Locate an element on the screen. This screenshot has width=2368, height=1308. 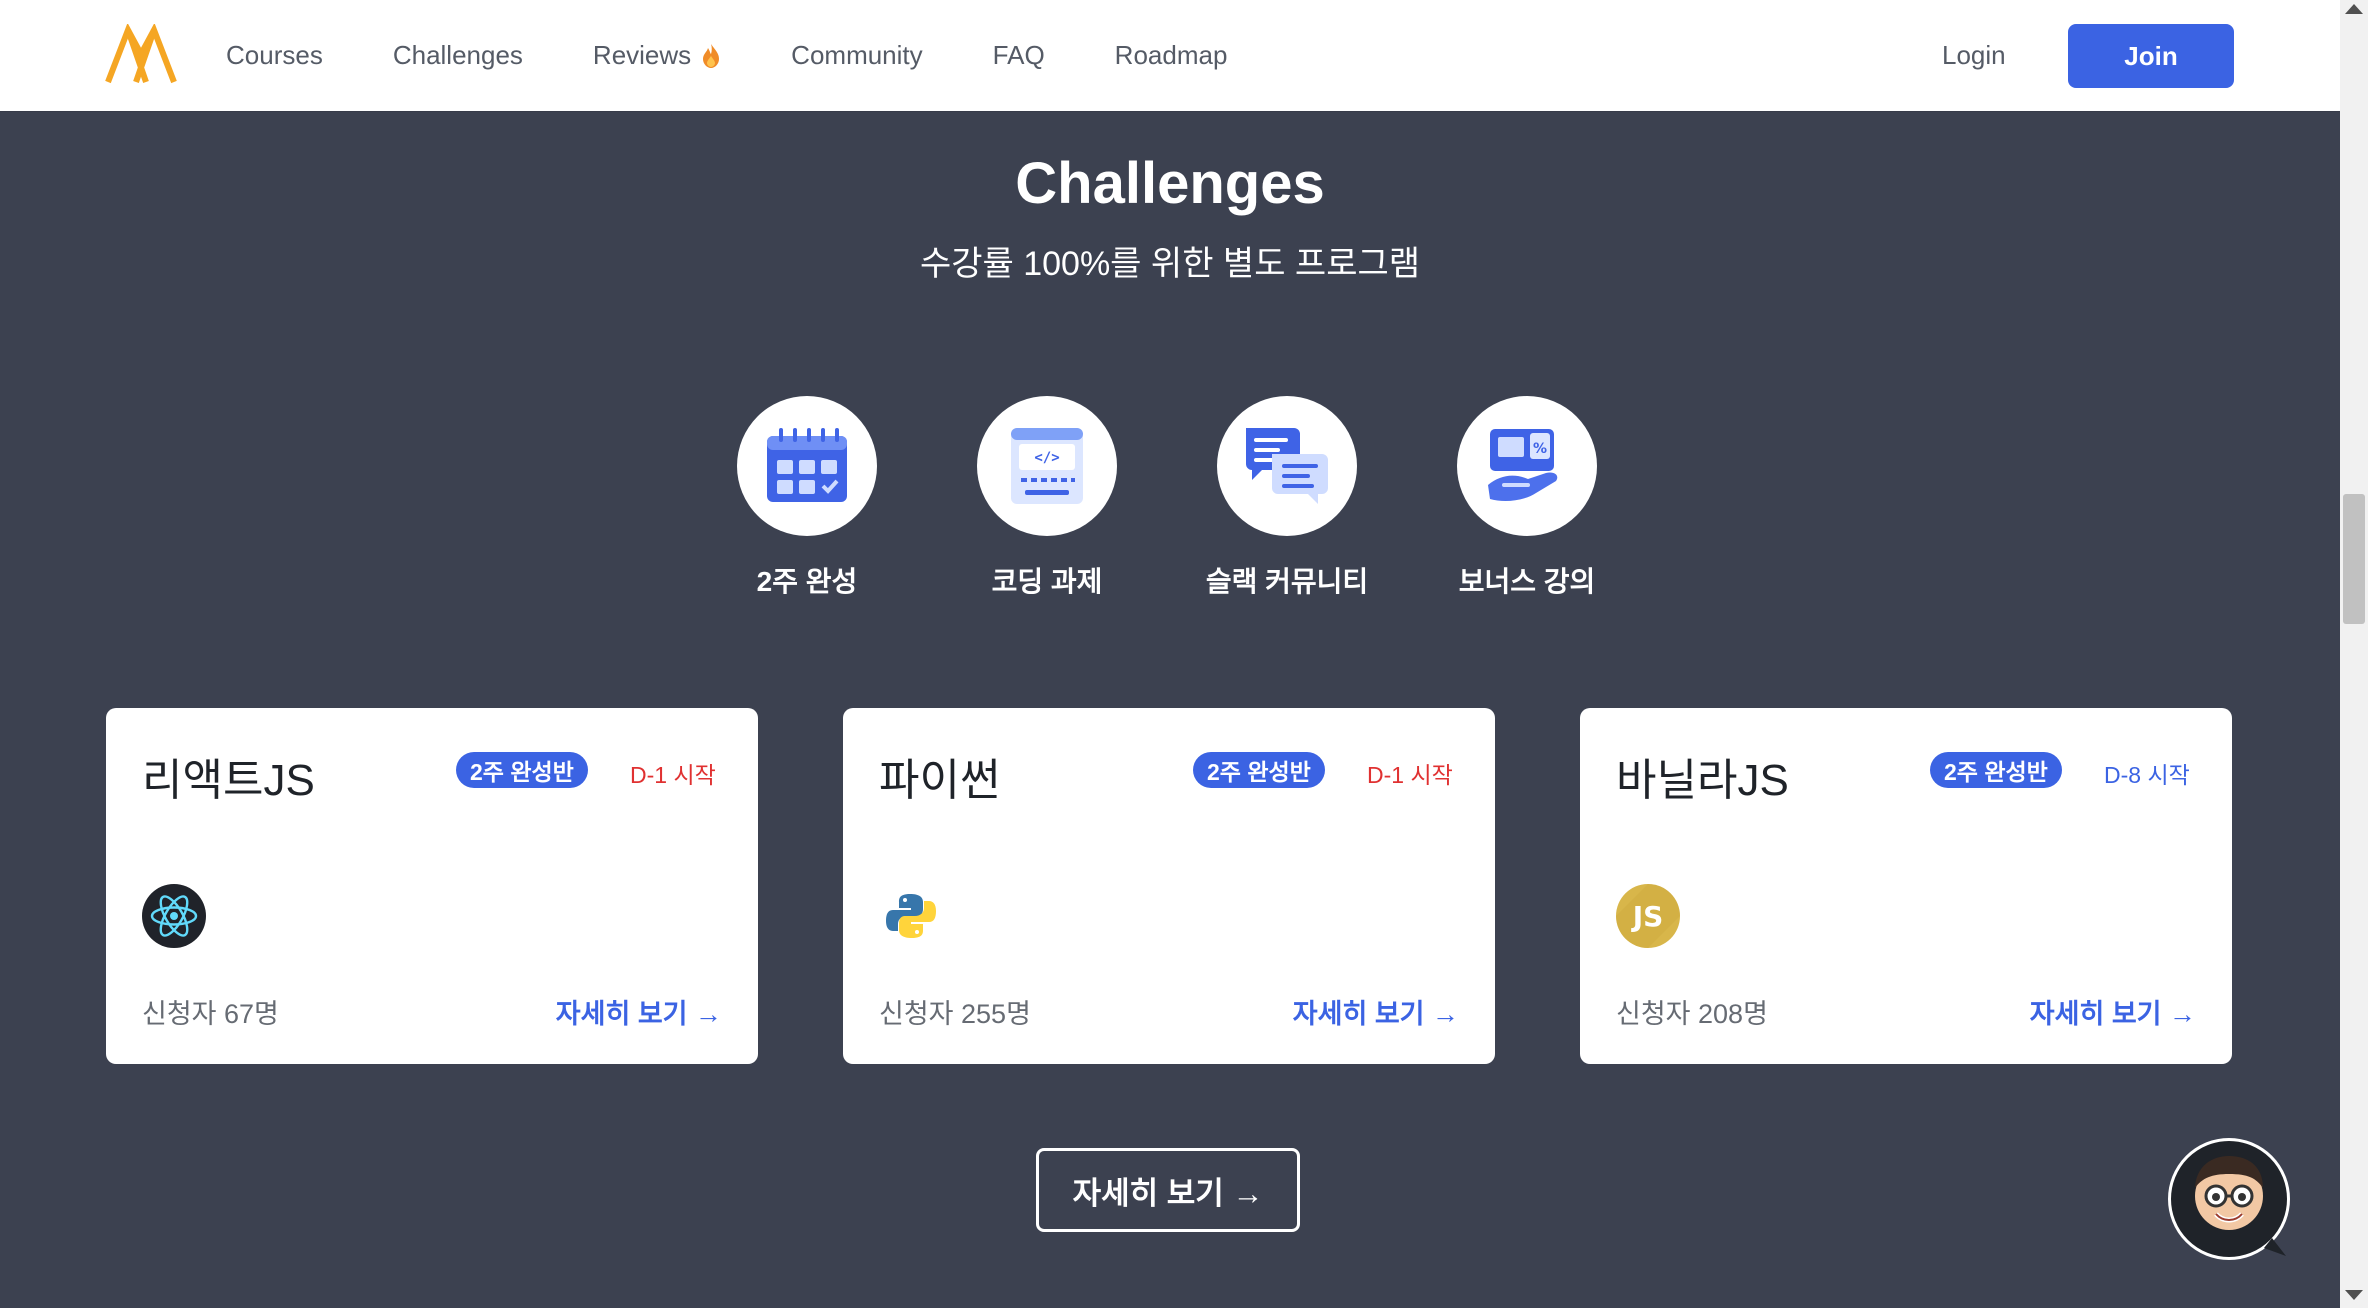
section-title: Challenges is located at coordinates (1170, 183).